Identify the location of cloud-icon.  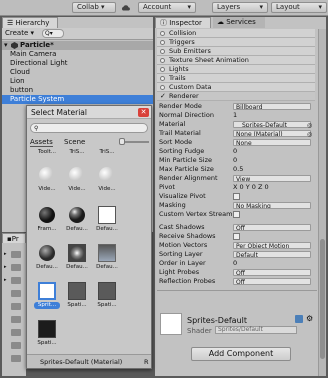
(126, 8).